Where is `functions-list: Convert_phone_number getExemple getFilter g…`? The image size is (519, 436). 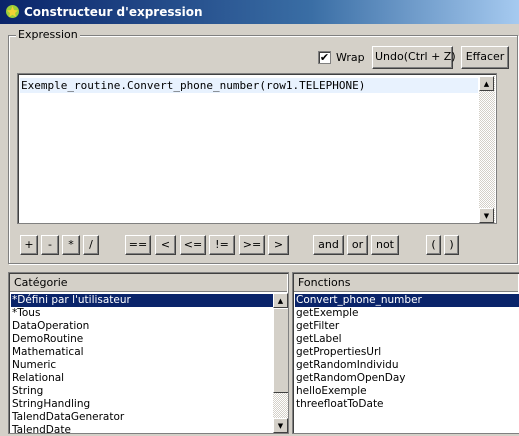 functions-list: Convert_phone_number getExemple getFilter g… is located at coordinates (407, 352).